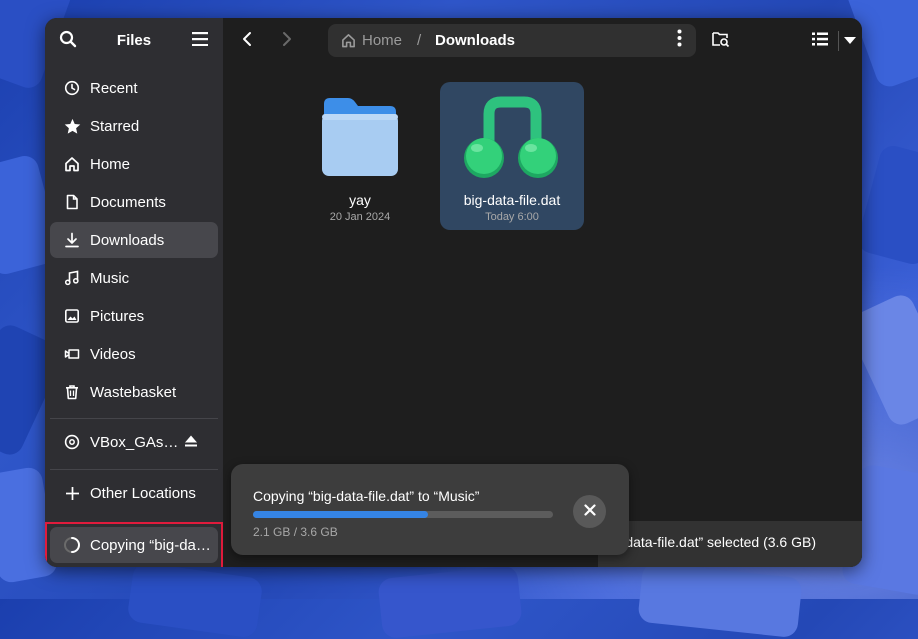 This screenshot has height=639, width=918. I want to click on music-icon, so click(72, 278).